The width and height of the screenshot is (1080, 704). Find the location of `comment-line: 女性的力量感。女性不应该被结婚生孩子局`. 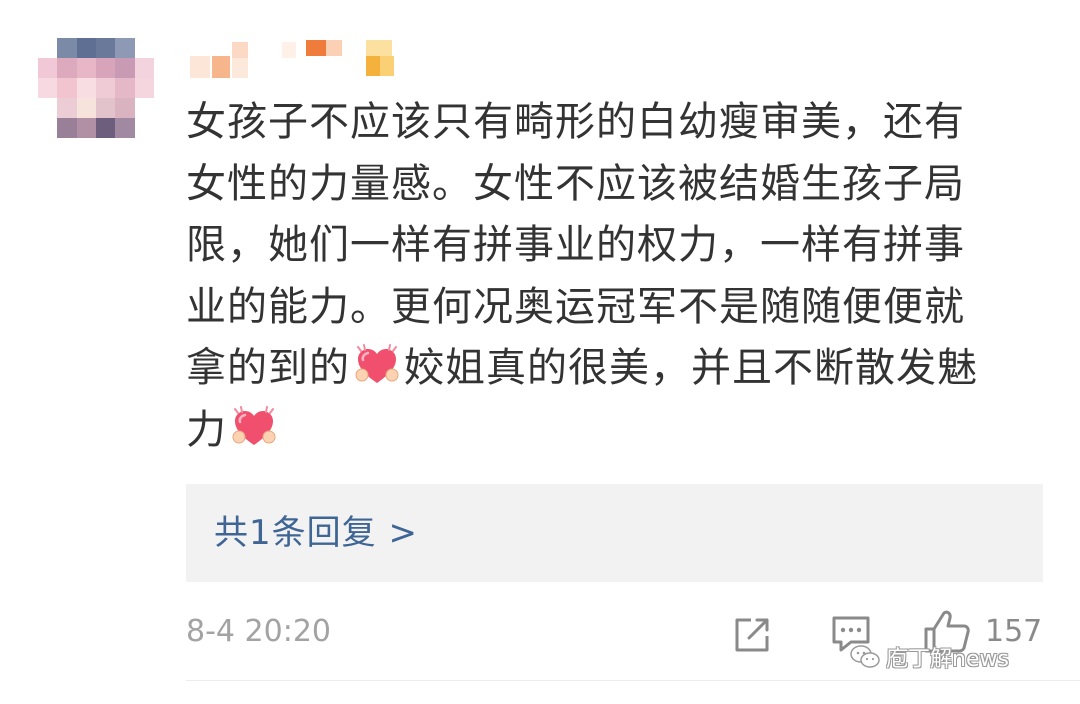

comment-line: 女性的力量感。女性不应该被结婚生孩子局 is located at coordinates (575, 183).